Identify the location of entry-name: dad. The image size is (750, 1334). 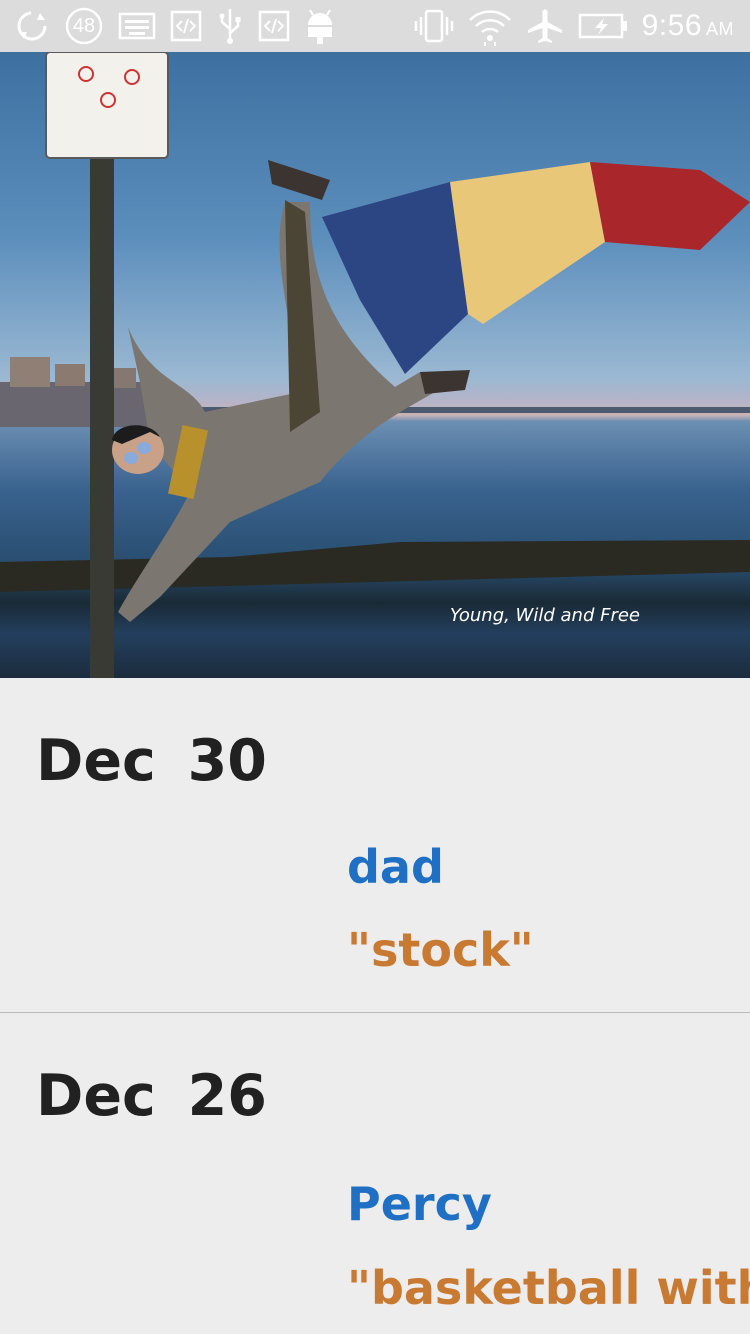
(395, 867).